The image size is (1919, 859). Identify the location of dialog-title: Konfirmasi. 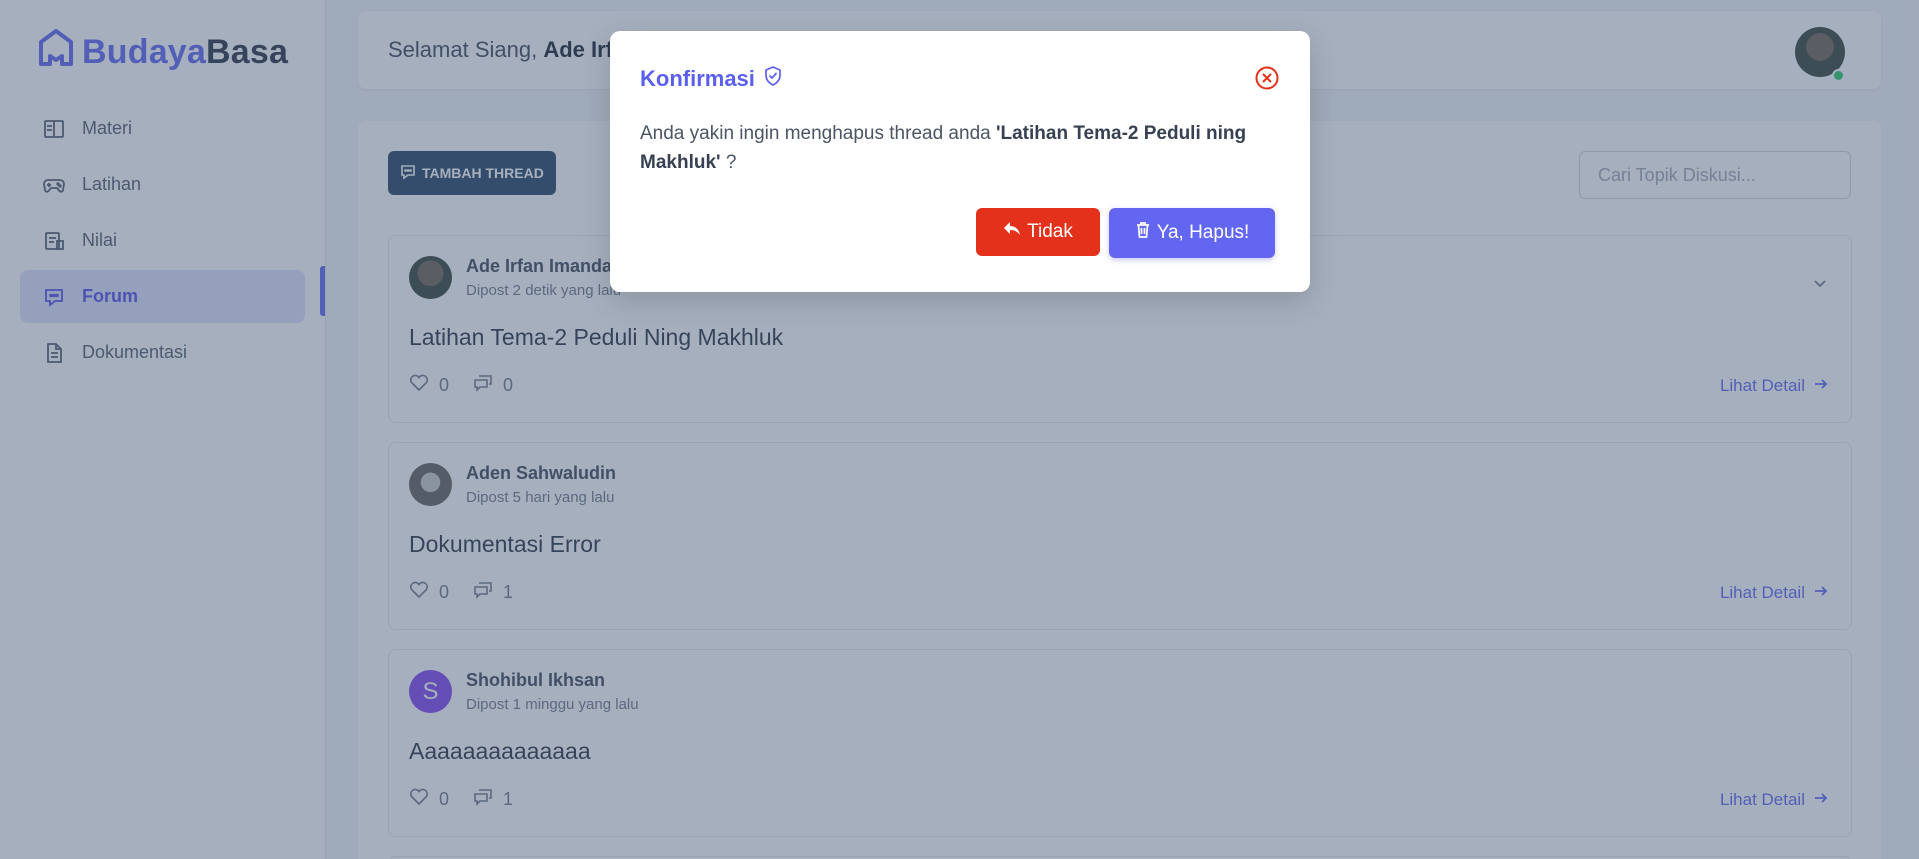
(711, 79).